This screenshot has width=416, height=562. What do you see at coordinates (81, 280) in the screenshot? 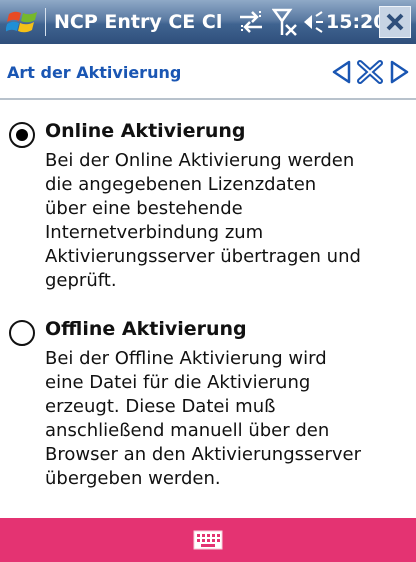
I see `description-line: geprüft.` at bounding box center [81, 280].